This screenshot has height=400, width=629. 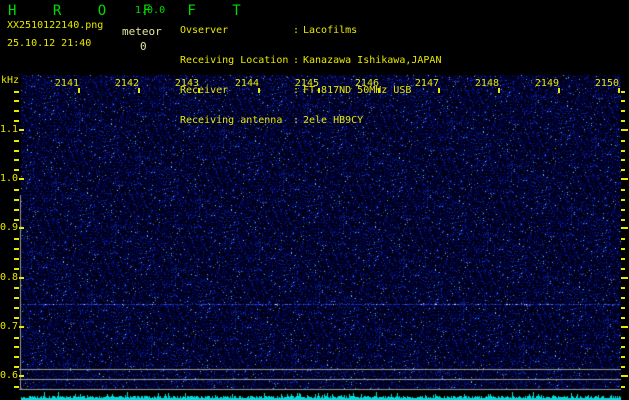 I want to click on info-row-observer: Ovserver: Lacofilms, so click(x=310, y=31).